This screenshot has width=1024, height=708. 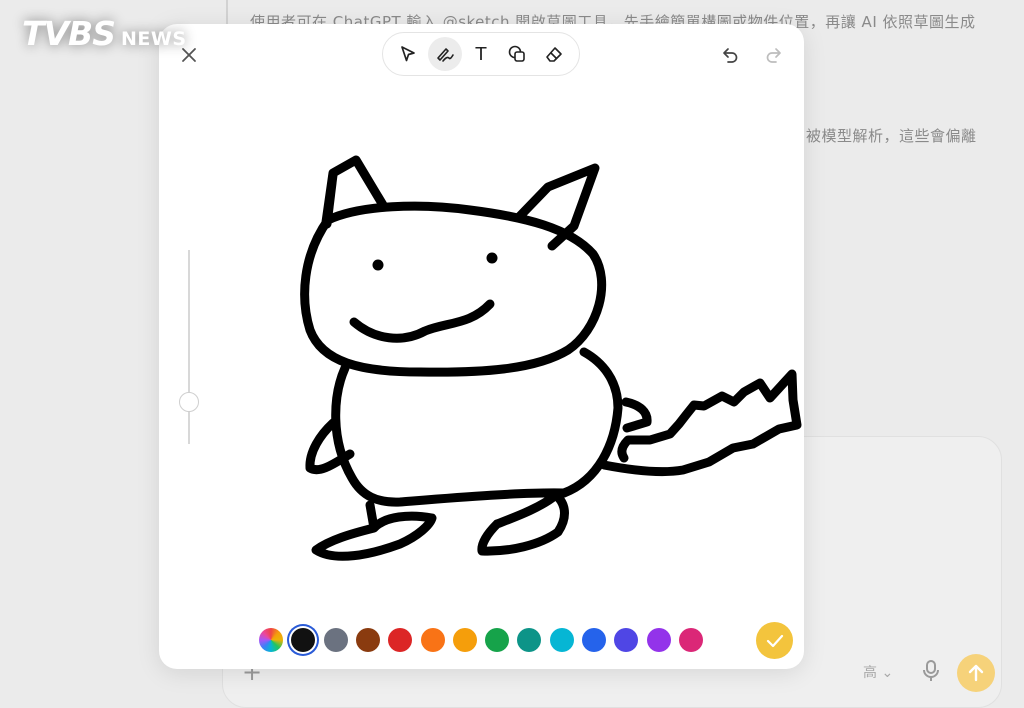 I want to click on redo-icon, so click(x=773, y=55).